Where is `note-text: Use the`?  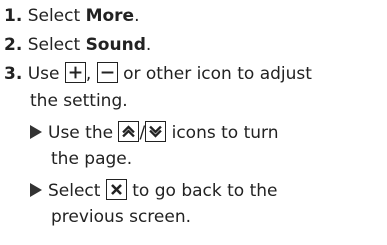
note-text: Use the is located at coordinates (81, 133).